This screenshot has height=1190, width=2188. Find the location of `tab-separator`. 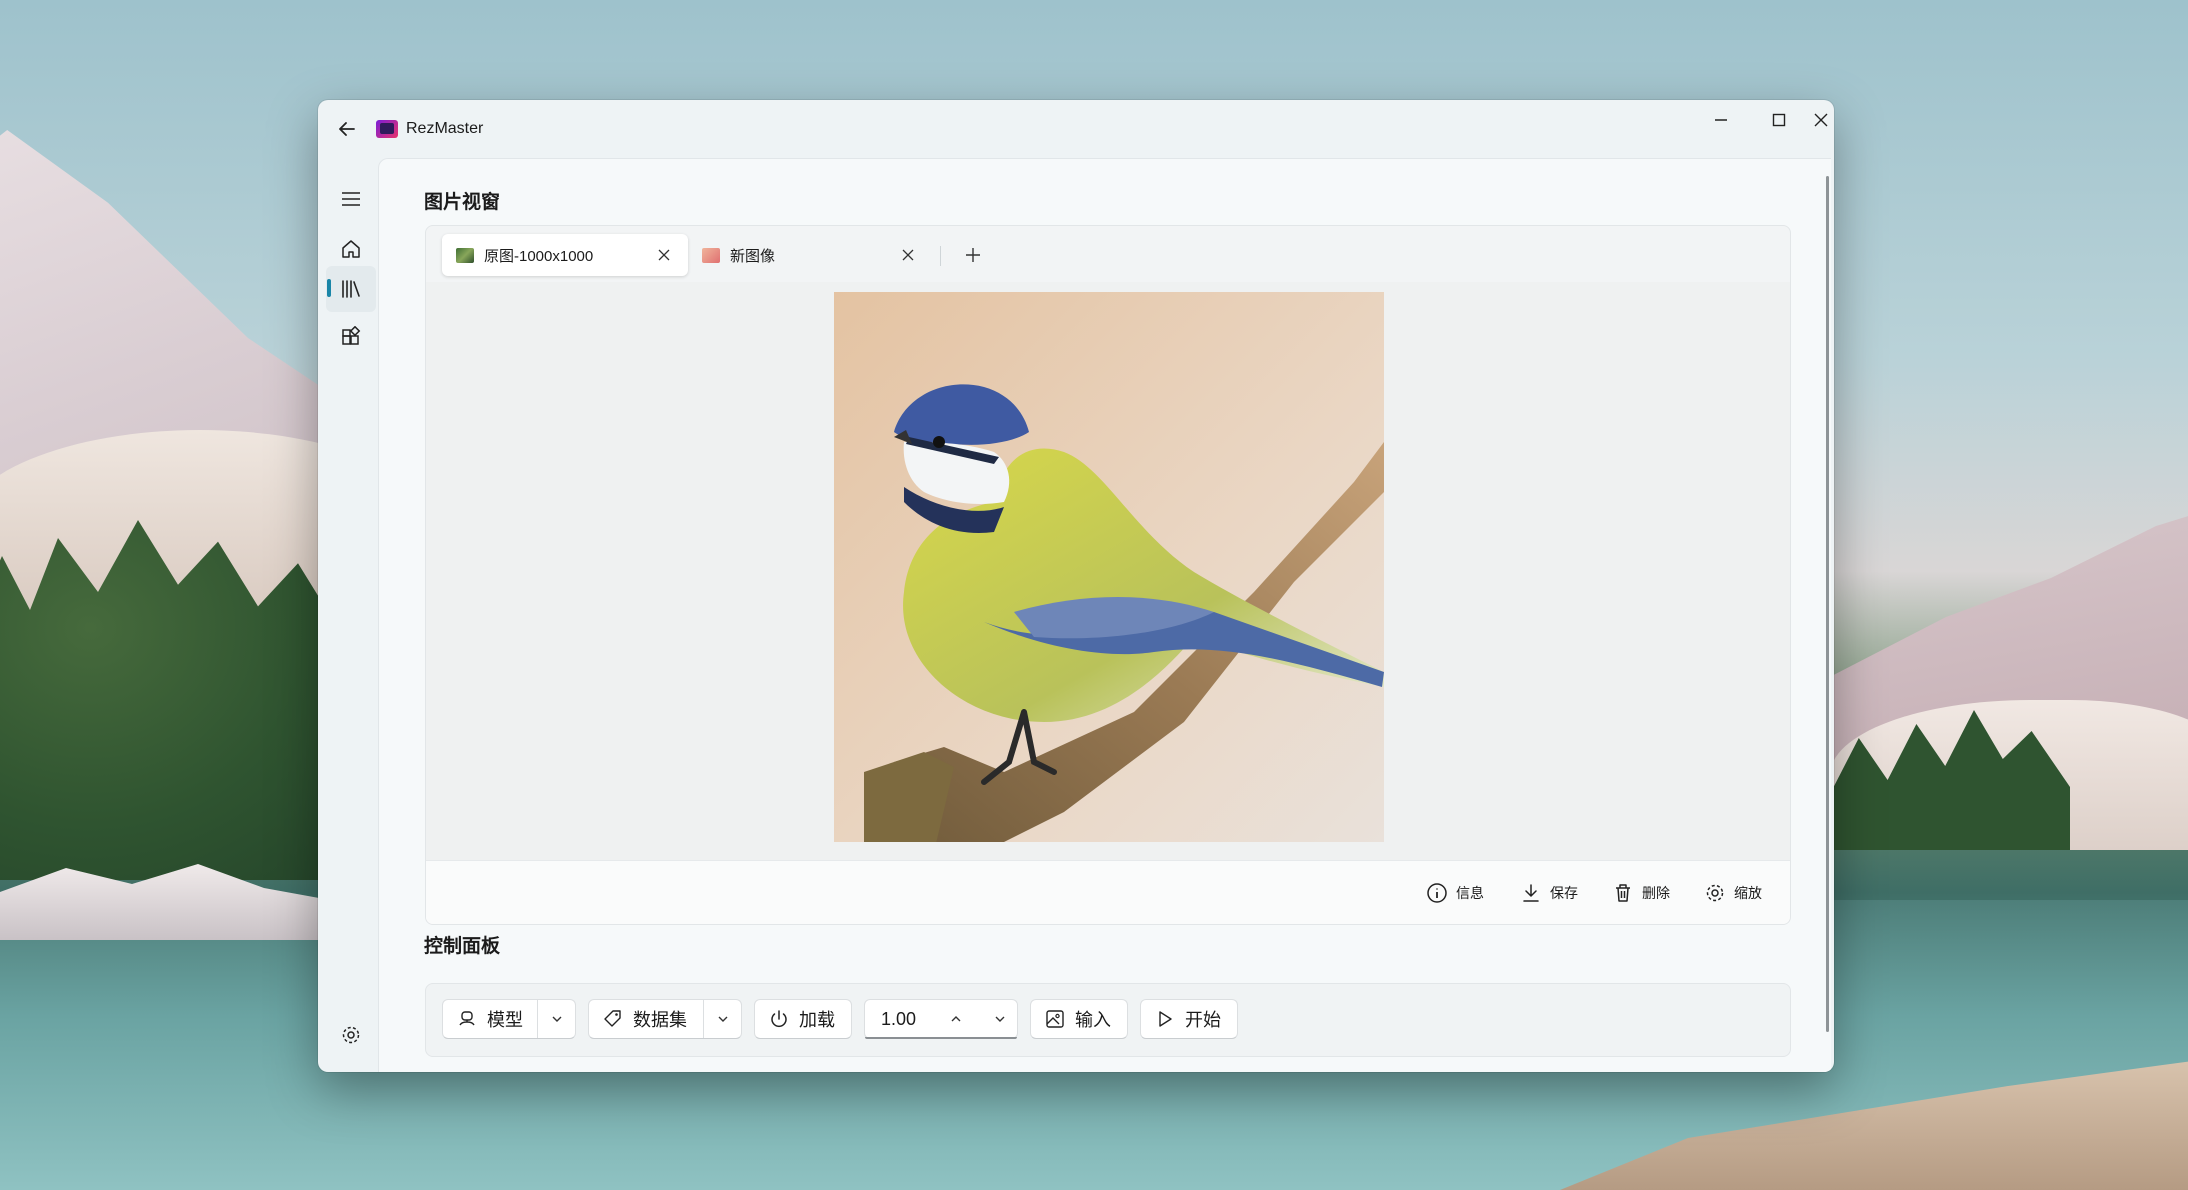

tab-separator is located at coordinates (940, 256).